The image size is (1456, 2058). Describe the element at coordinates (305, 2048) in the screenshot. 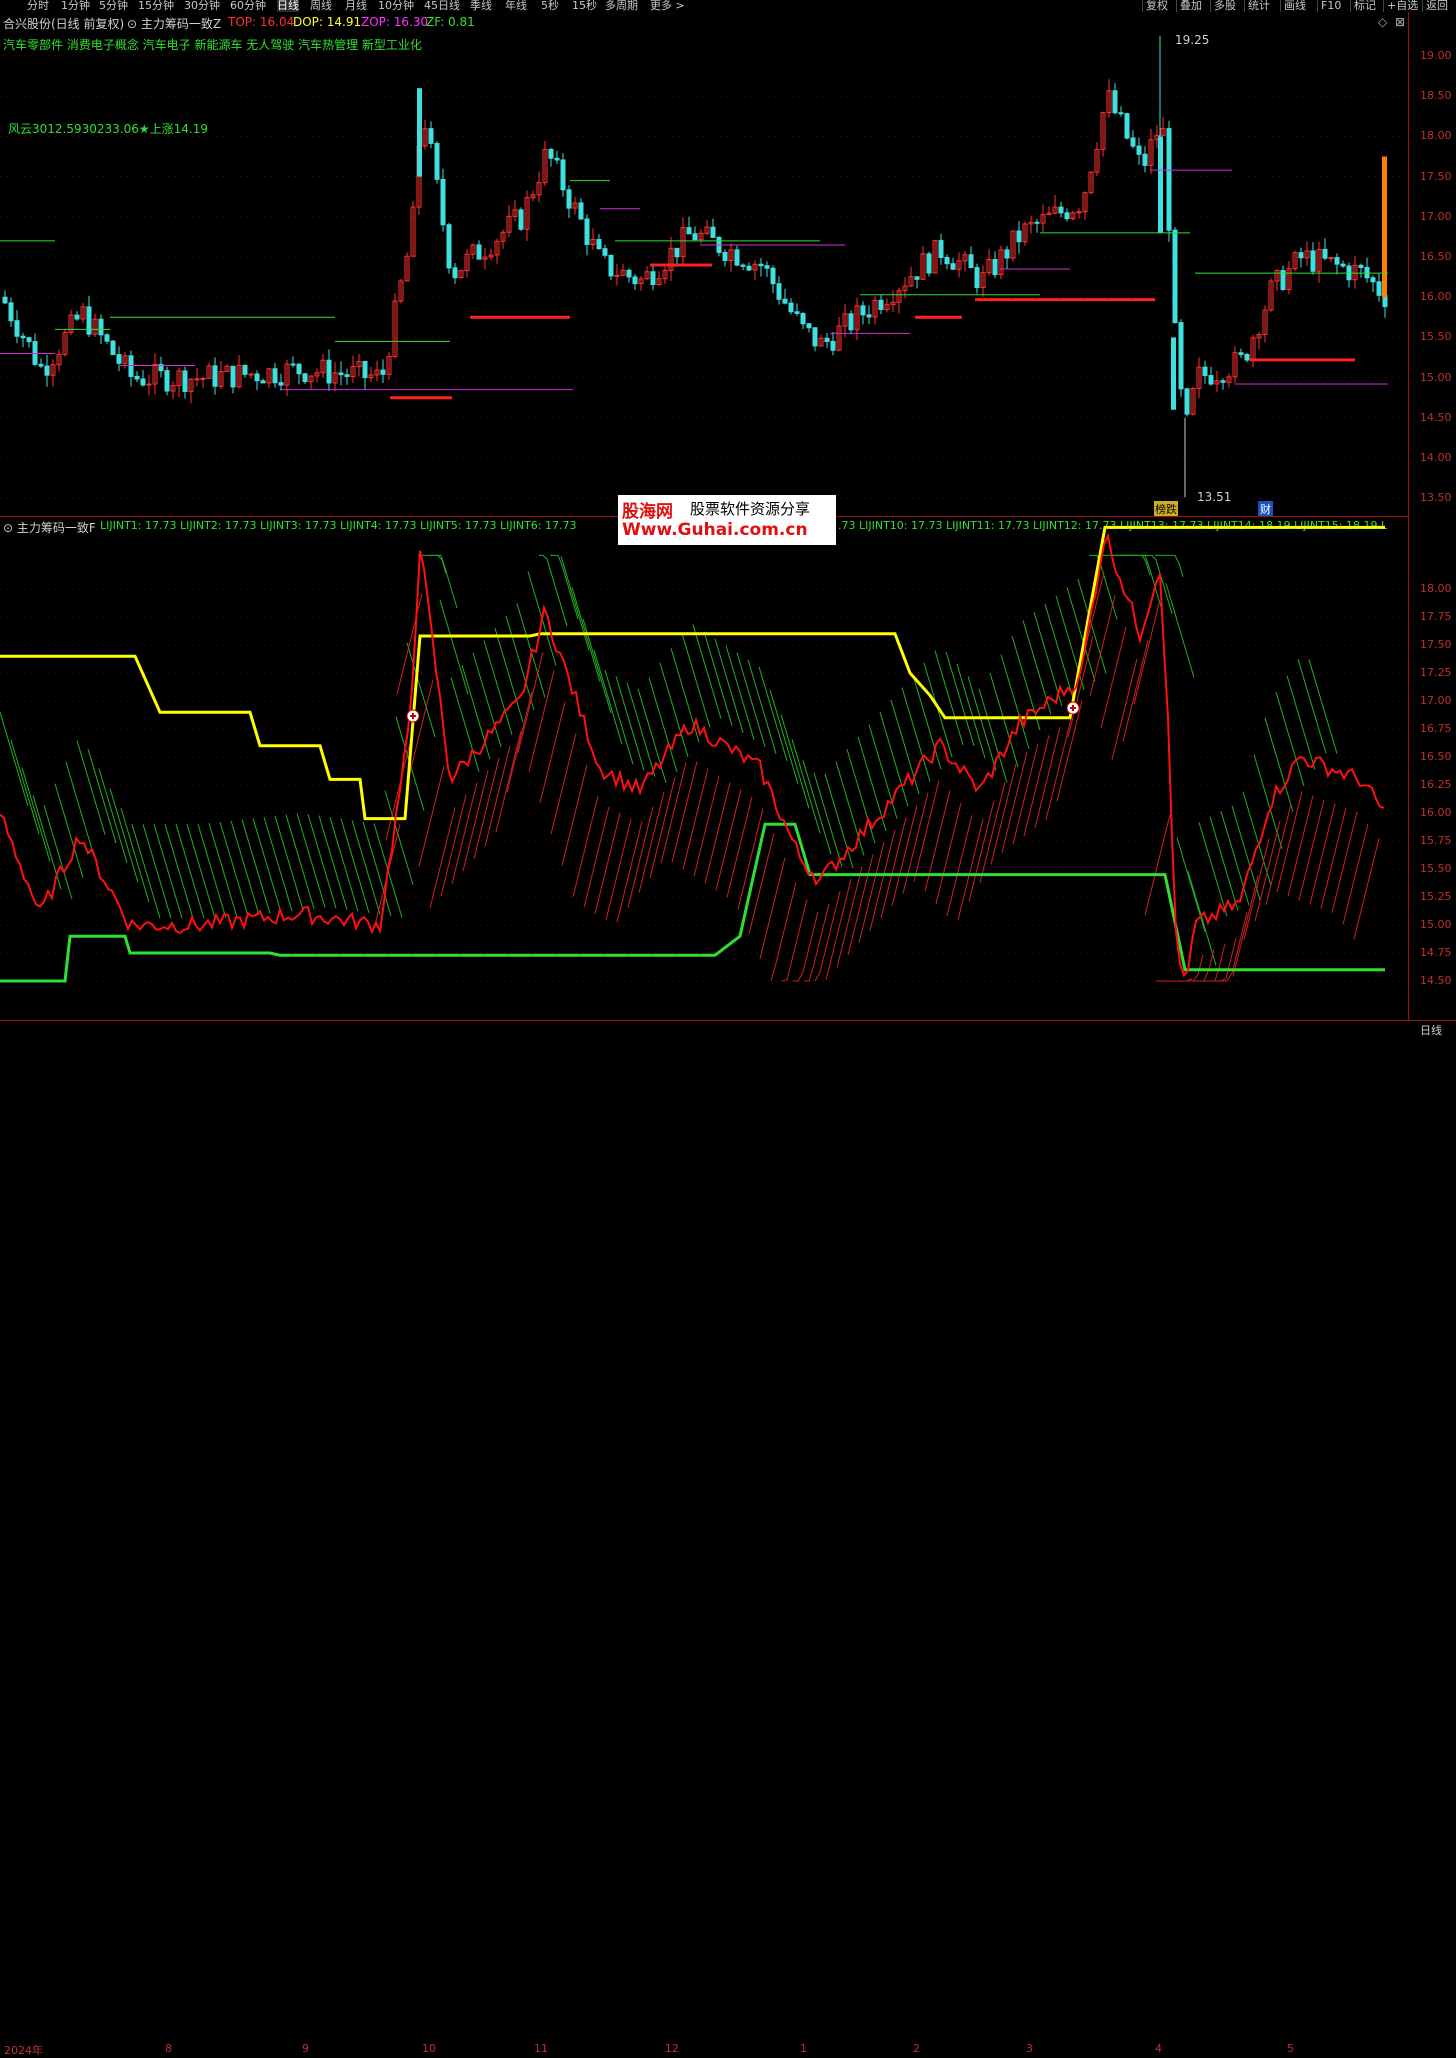

I see `date-tick: 9` at that location.